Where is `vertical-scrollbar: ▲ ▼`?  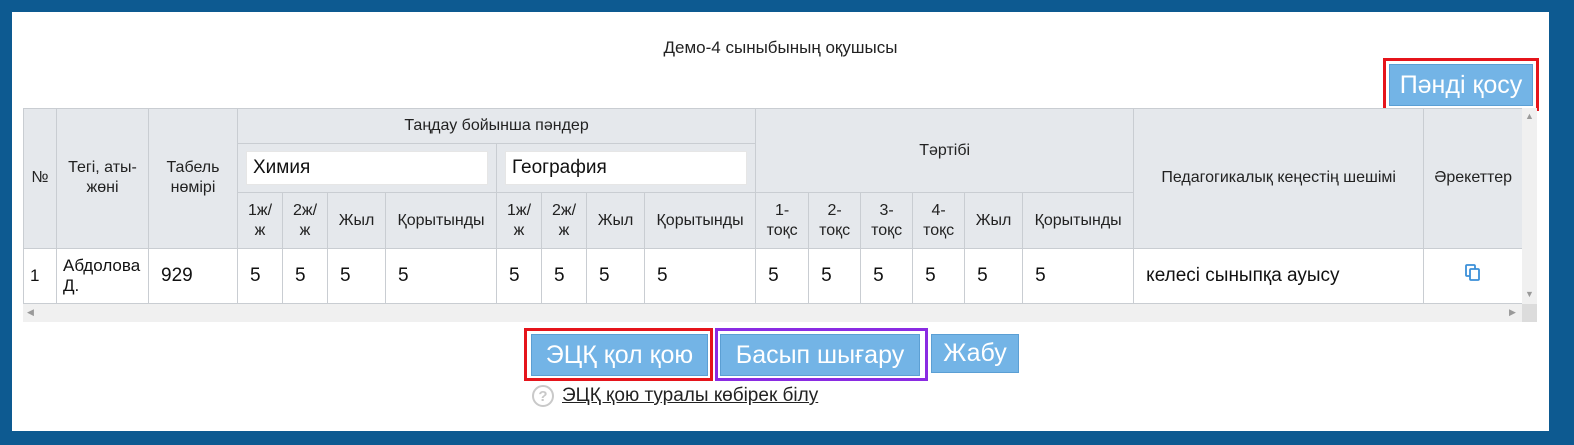
vertical-scrollbar: ▲ ▼ is located at coordinates (1529, 206).